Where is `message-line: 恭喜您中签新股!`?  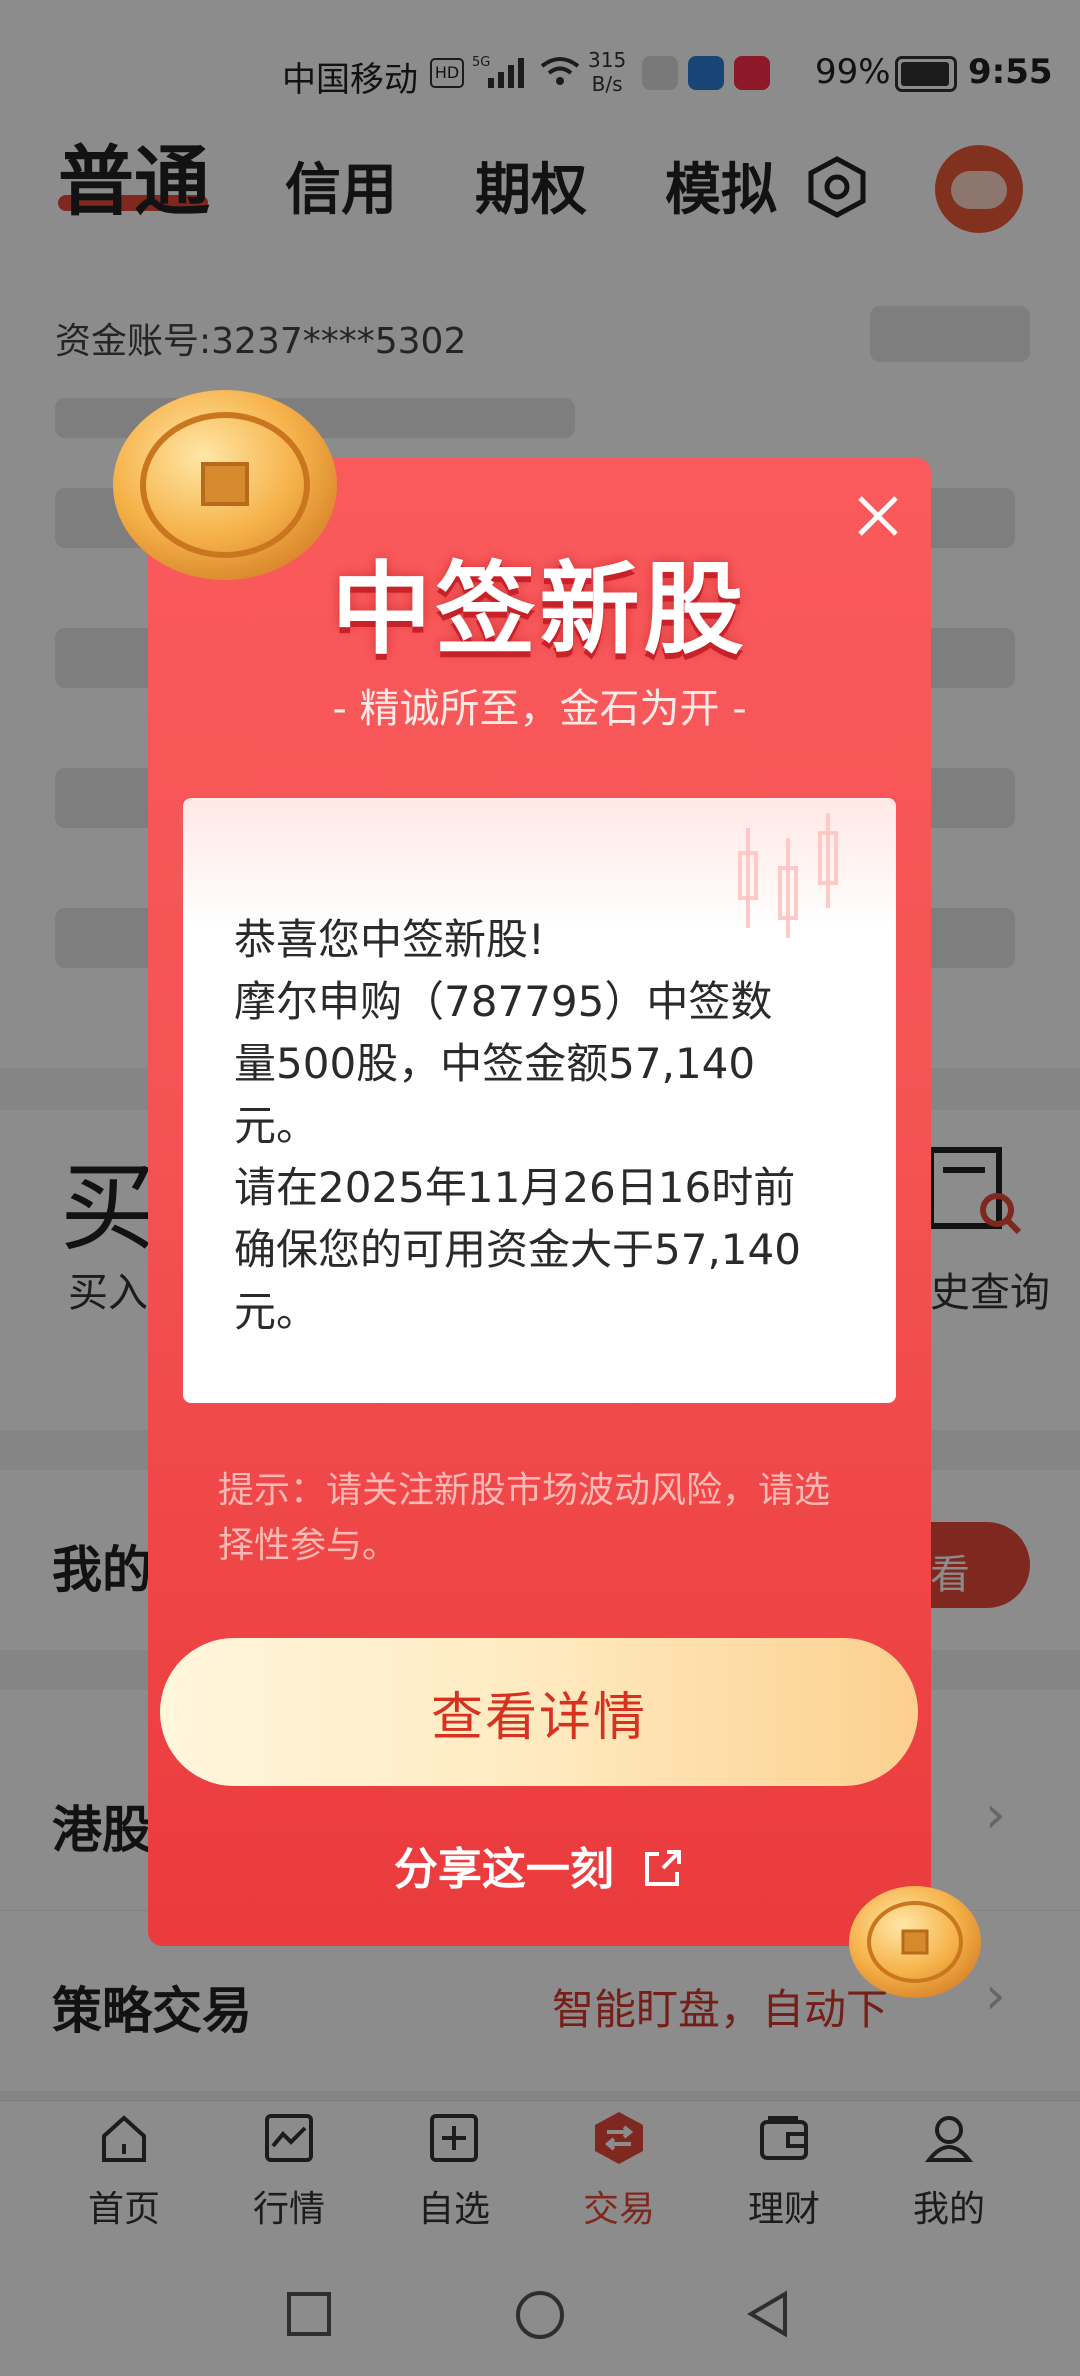 message-line: 恭喜您中签新股! is located at coordinates (389, 939).